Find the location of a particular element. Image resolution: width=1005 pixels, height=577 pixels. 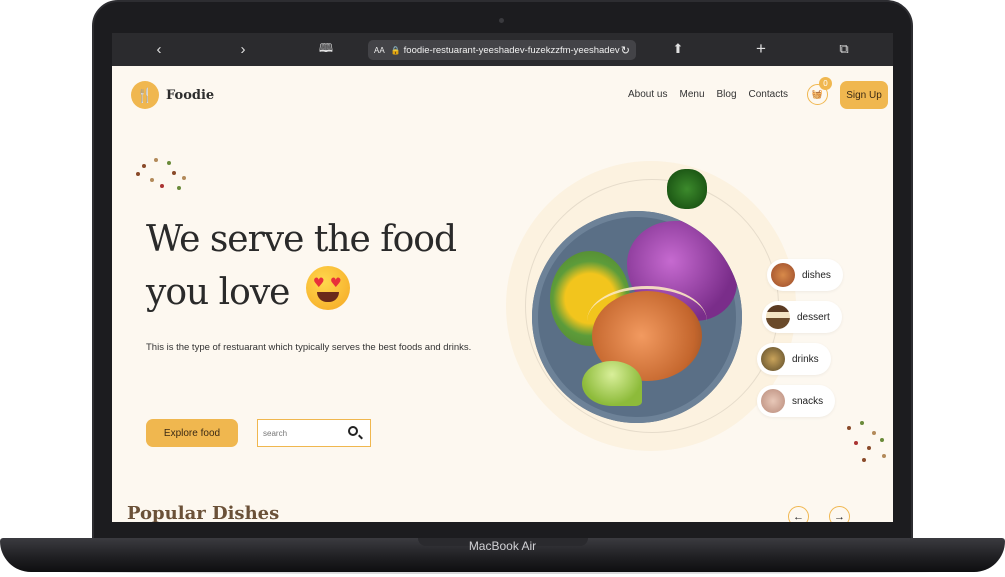

search-input is located at coordinates (303, 433).